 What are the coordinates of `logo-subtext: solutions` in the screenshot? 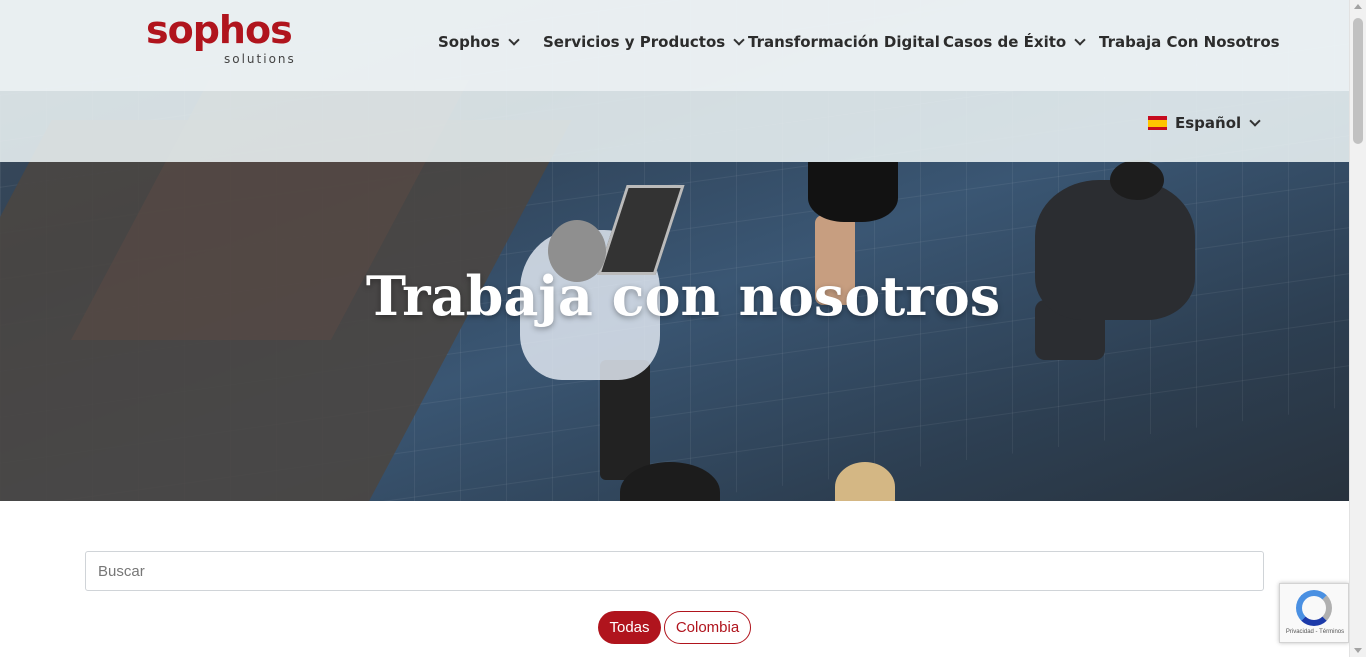 It's located at (260, 59).